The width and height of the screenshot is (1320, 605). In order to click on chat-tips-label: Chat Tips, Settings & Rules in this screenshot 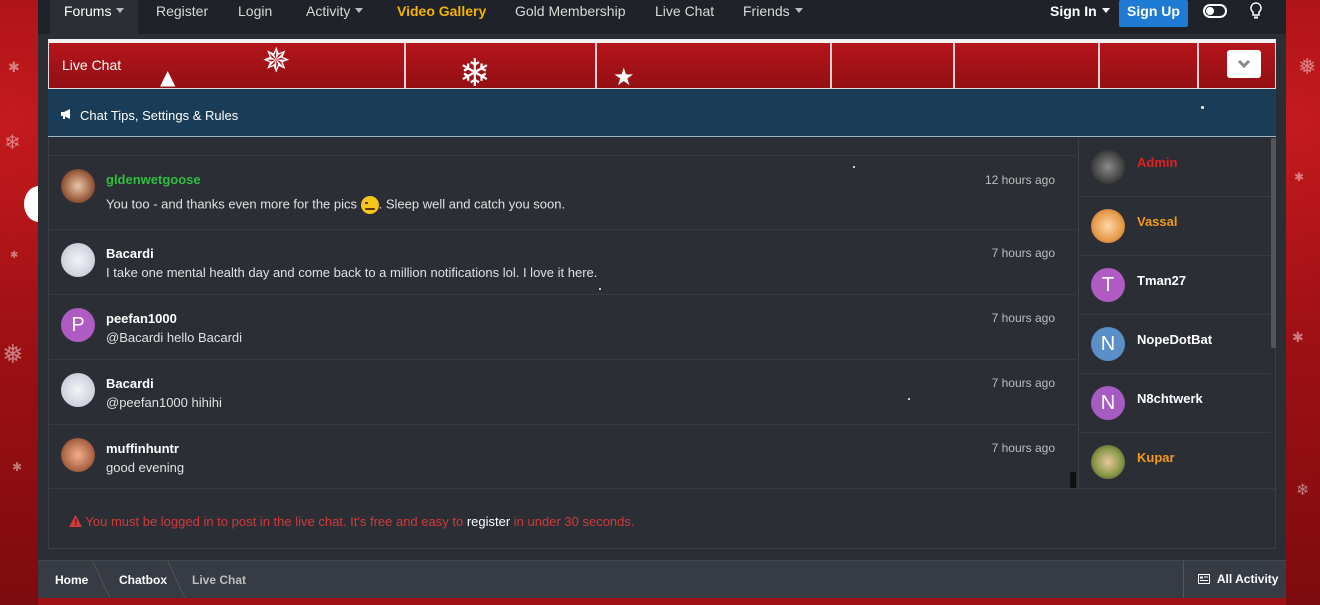, I will do `click(159, 115)`.